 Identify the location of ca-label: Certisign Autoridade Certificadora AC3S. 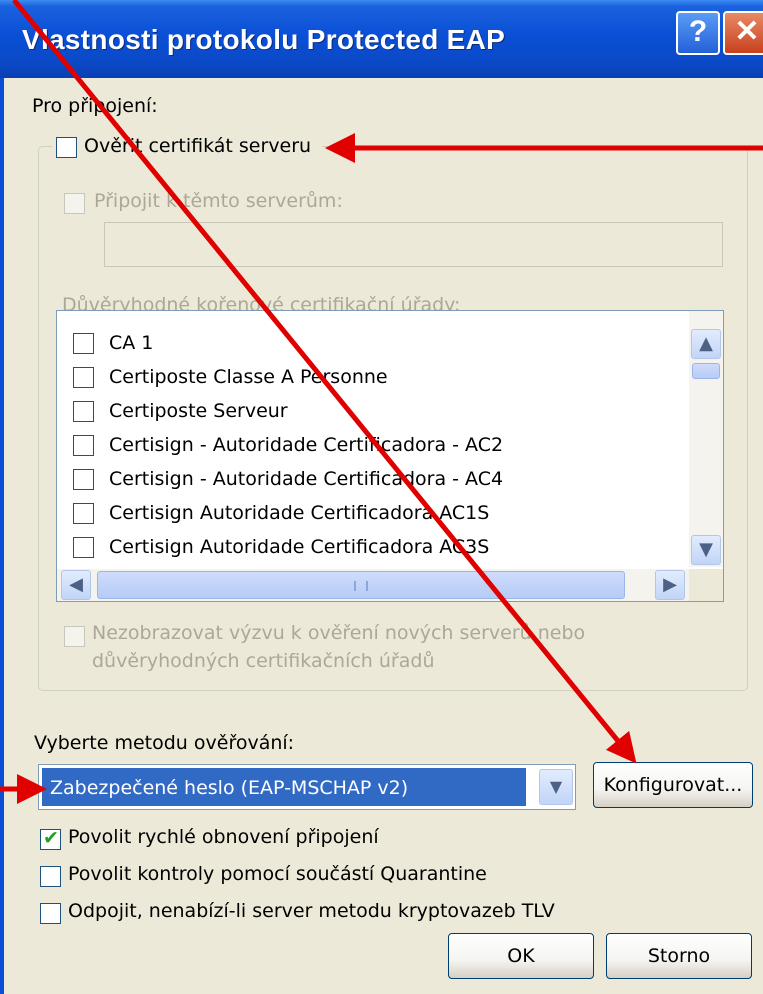
(299, 547).